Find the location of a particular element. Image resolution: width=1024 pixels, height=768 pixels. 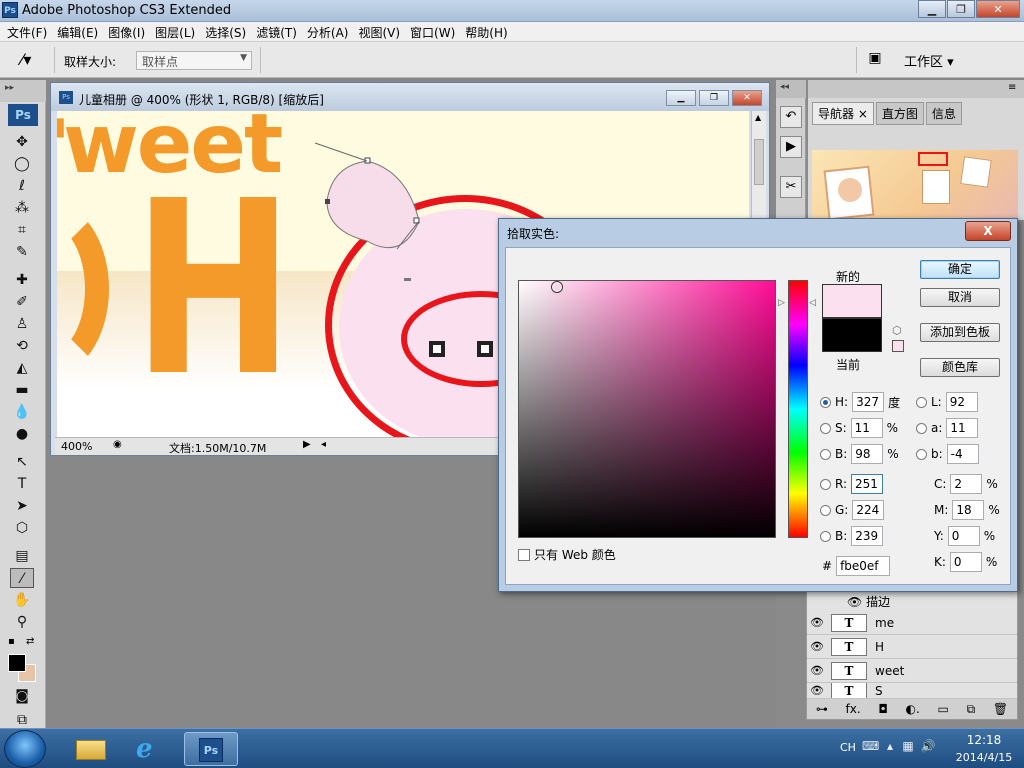

maximize-button: ❐ is located at coordinates (961, 9).